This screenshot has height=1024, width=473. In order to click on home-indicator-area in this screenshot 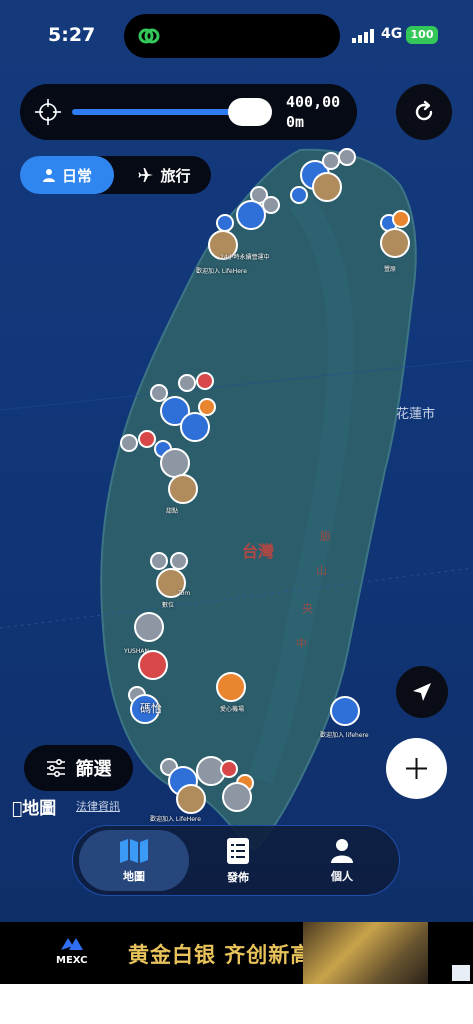, I will do `click(236, 1004)`.